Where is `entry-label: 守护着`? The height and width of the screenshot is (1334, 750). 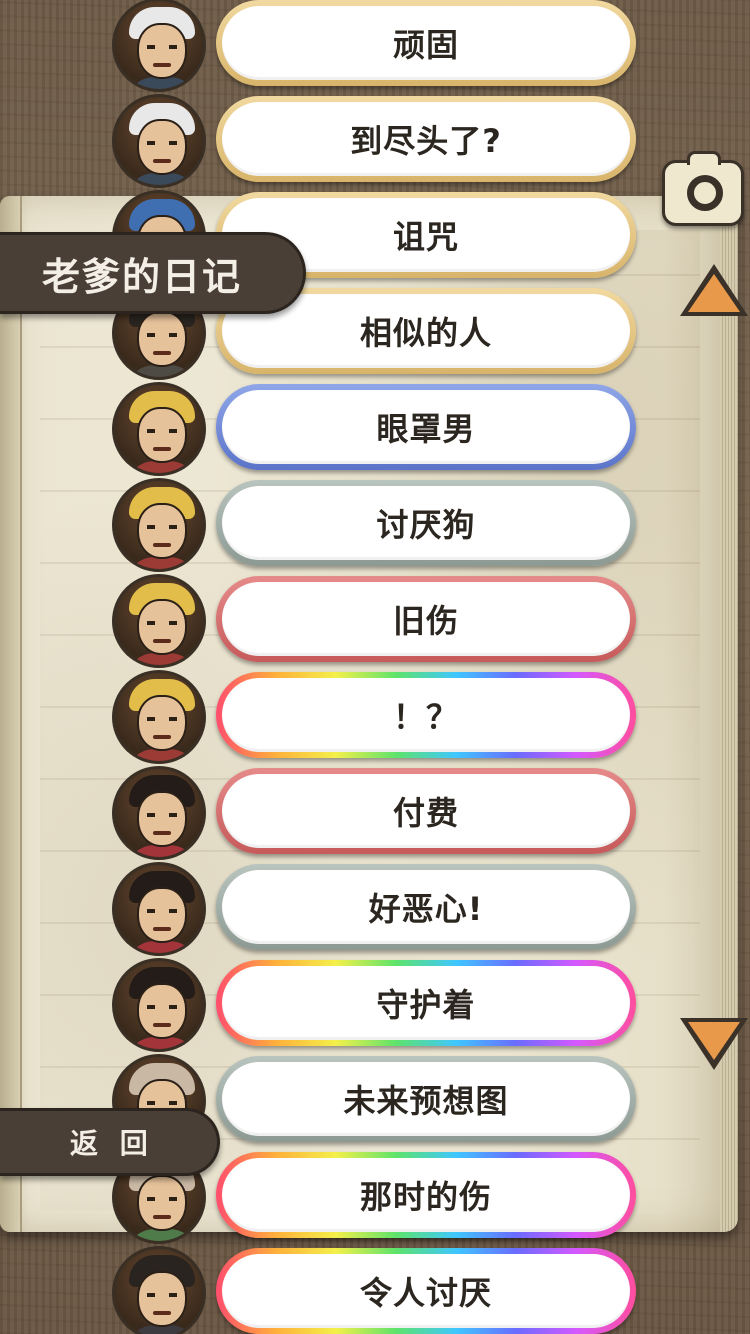 entry-label: 守护着 is located at coordinates (426, 1003).